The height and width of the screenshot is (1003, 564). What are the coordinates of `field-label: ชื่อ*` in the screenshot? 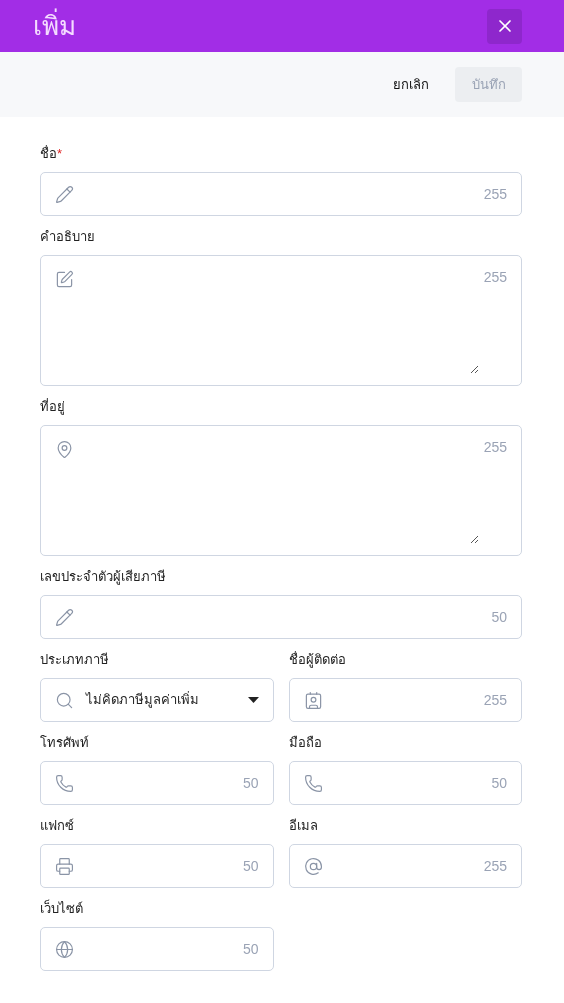 It's located at (52, 154).